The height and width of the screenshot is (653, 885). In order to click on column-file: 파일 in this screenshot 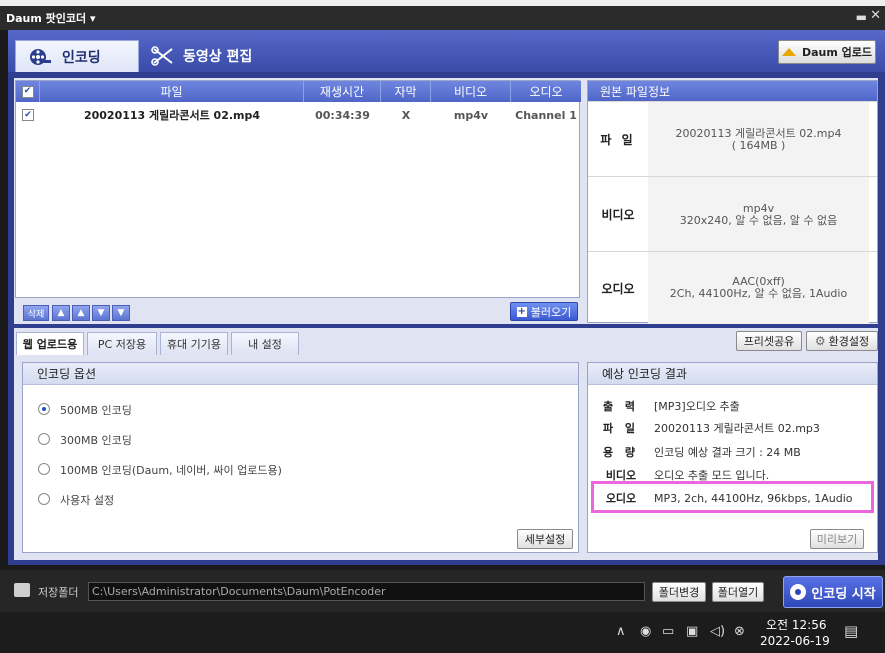, I will do `click(172, 91)`.